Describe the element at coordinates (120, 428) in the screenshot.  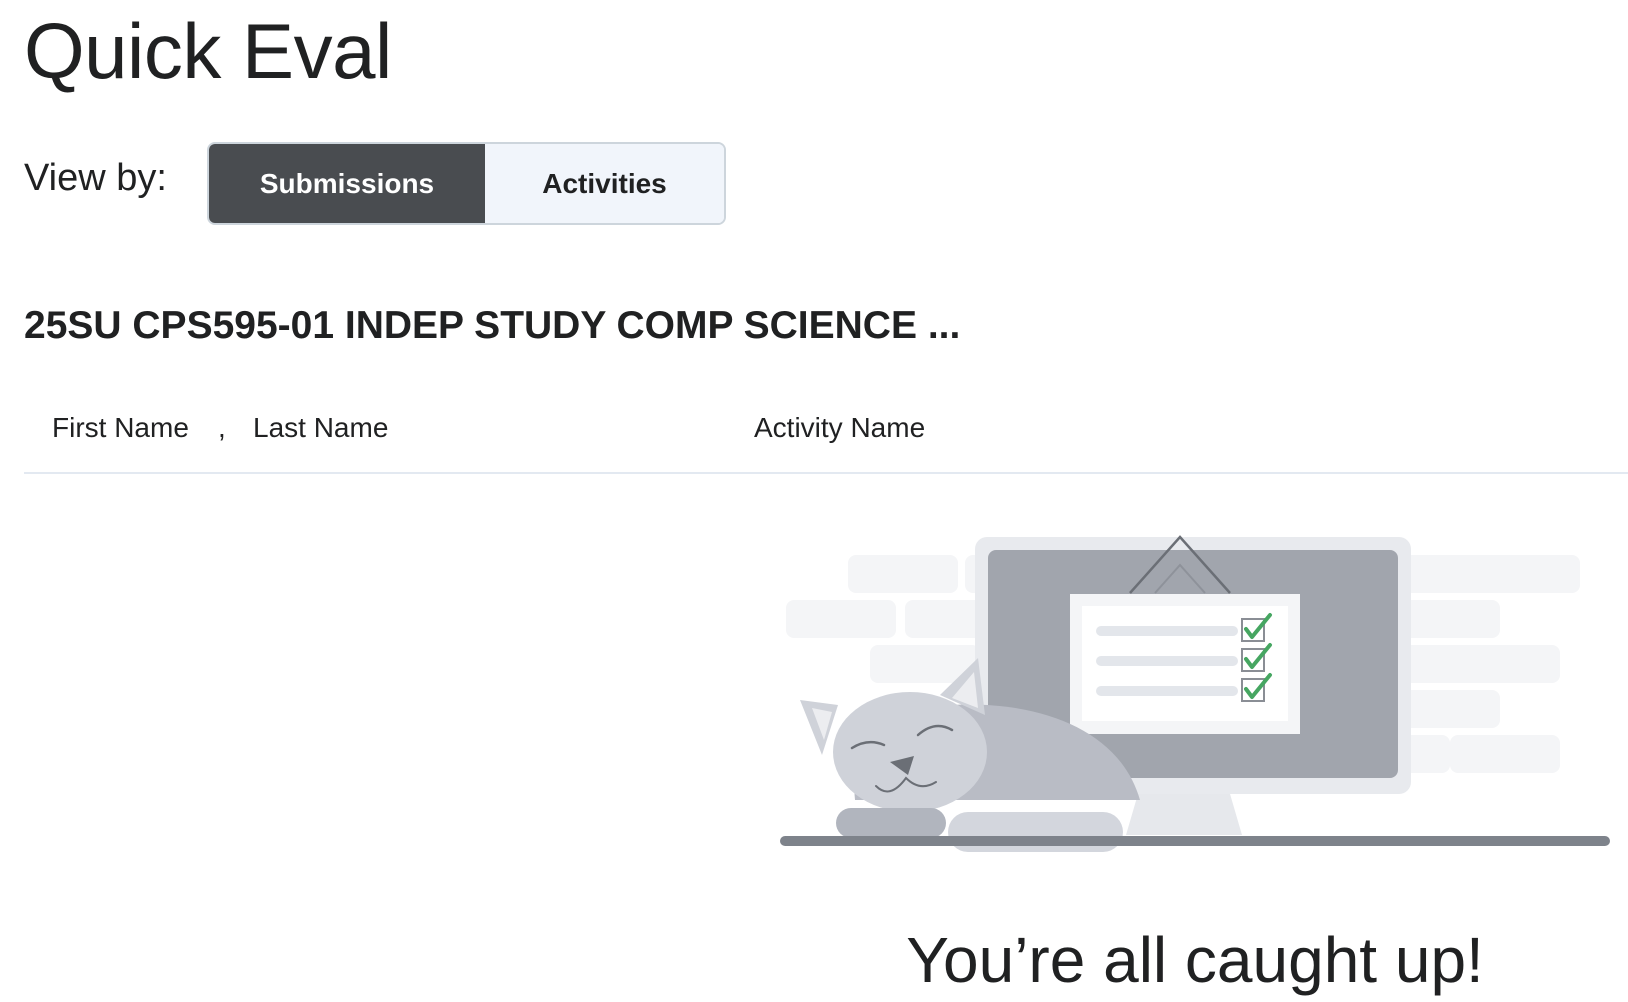
I see `first-name-column-header: First Name` at that location.